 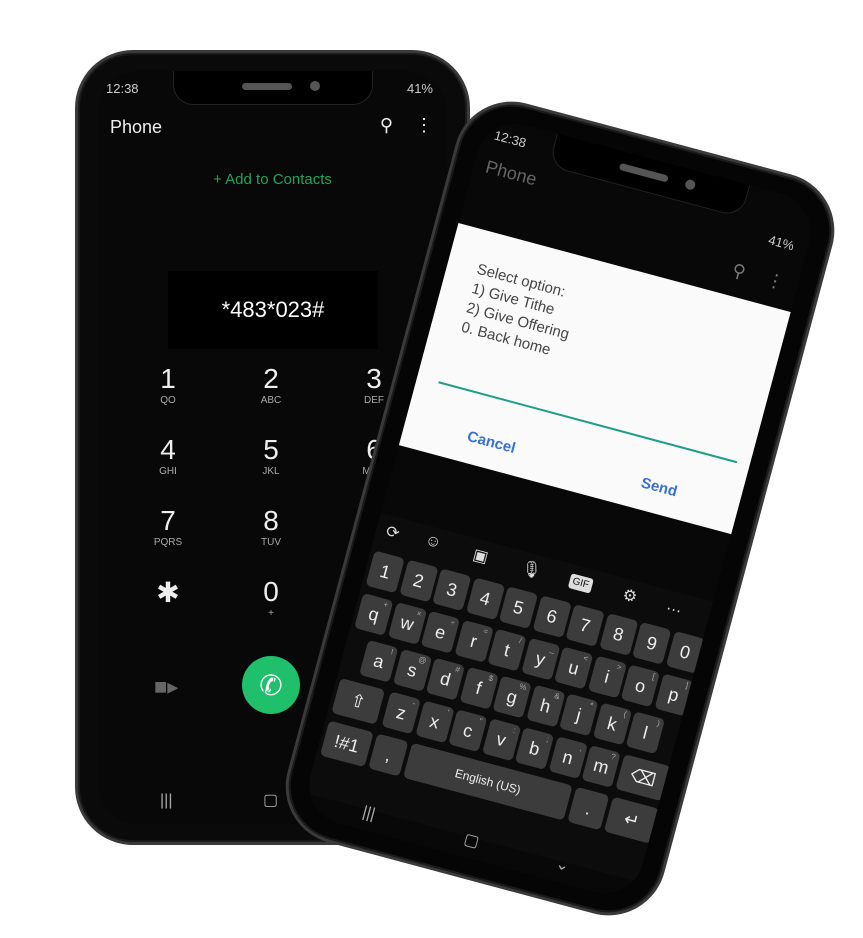 What do you see at coordinates (631, 820) in the screenshot?
I see `enter-key: ↵` at bounding box center [631, 820].